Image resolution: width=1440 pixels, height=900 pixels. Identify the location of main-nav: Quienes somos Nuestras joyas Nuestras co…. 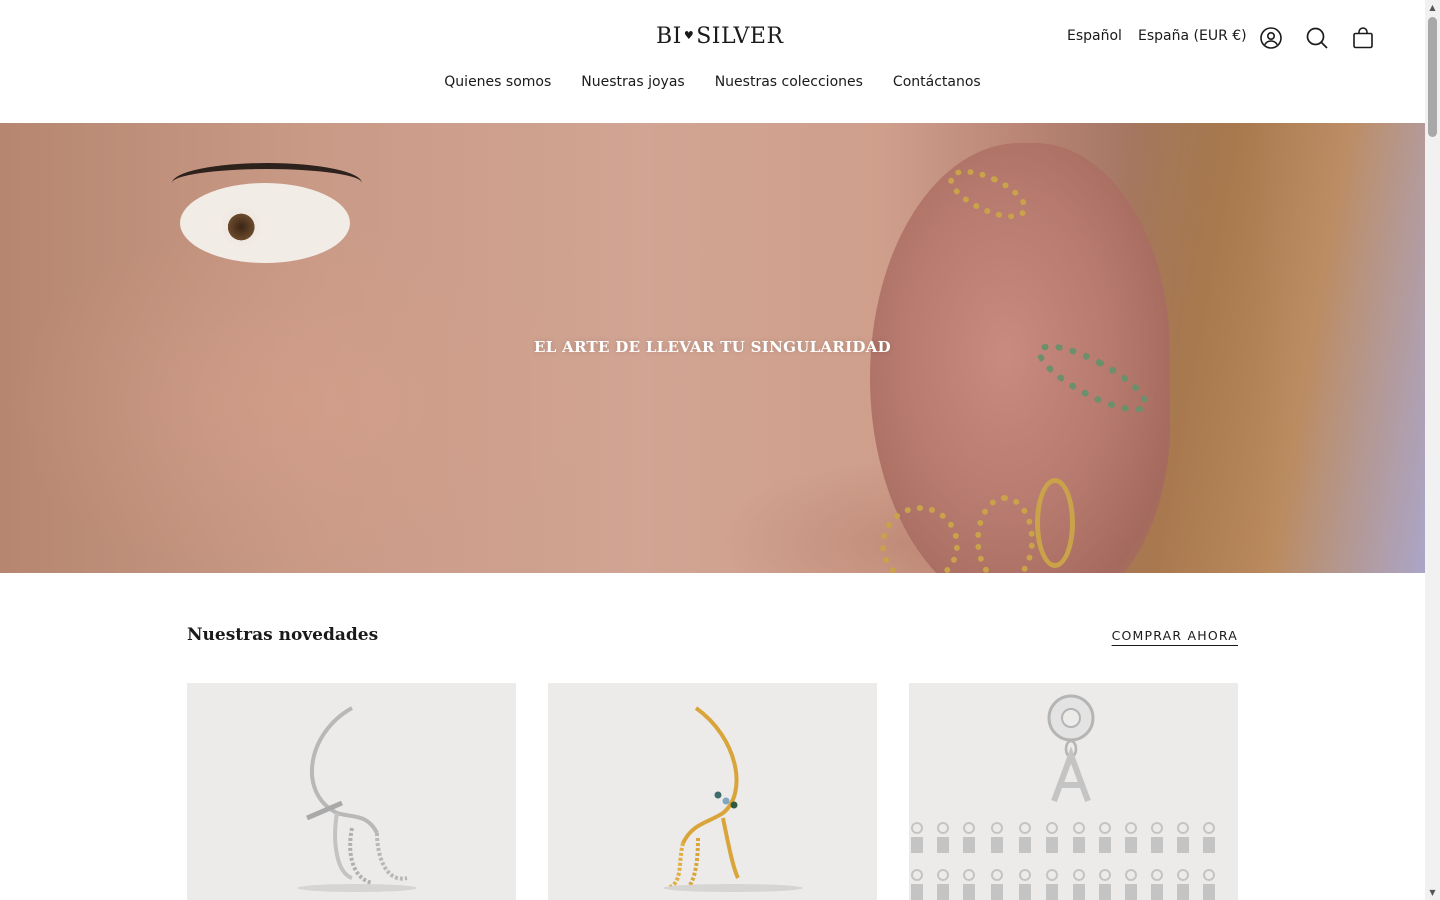
(712, 82).